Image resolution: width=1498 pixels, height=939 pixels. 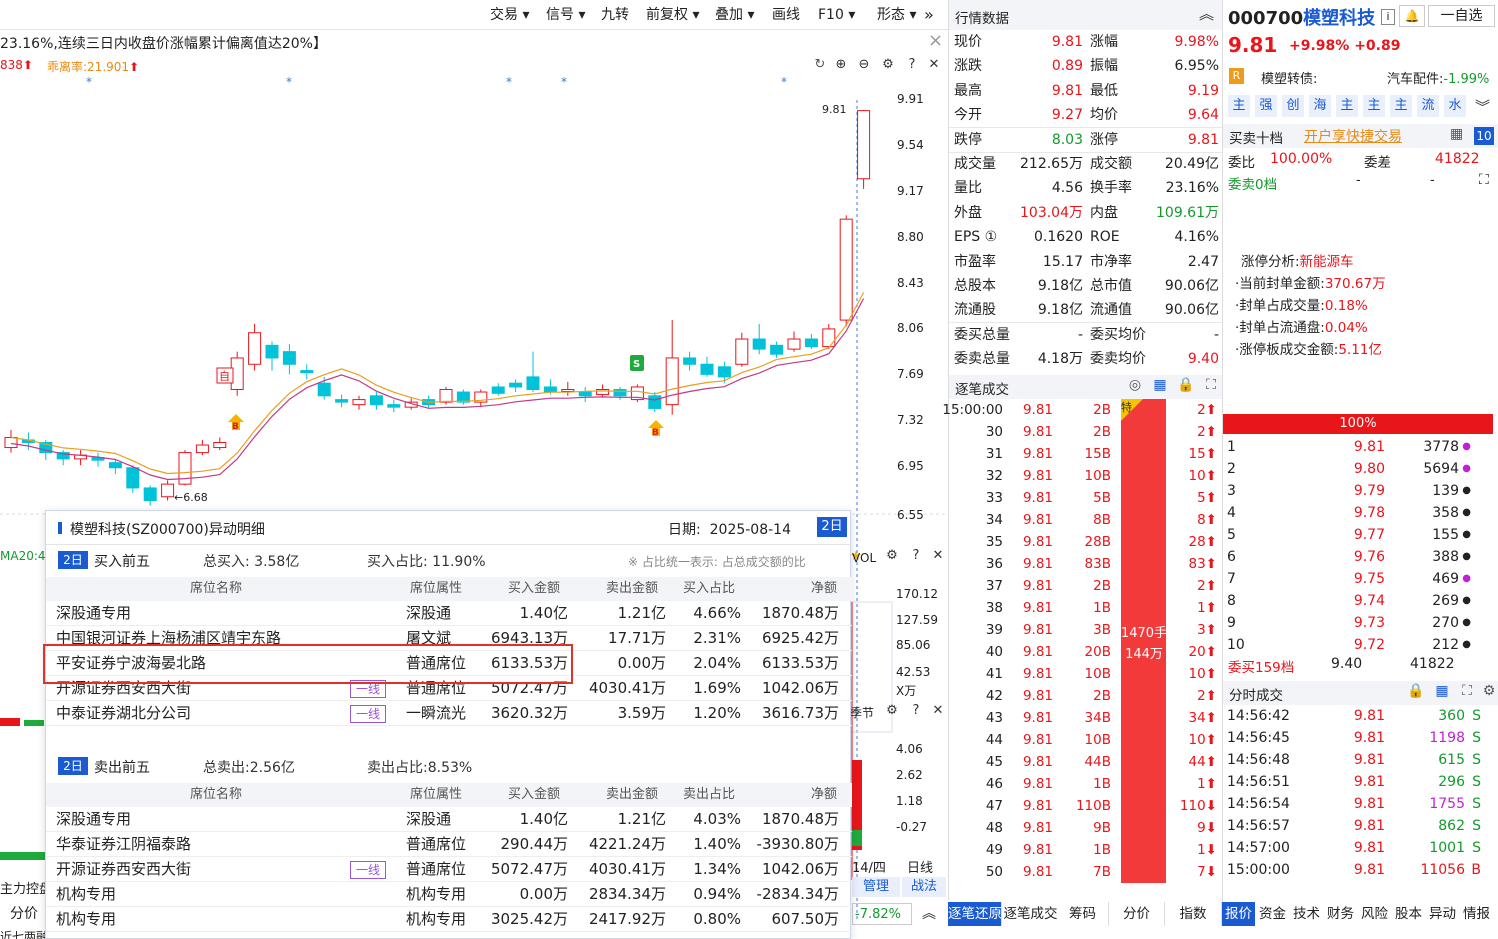 I want to click on toolbar-trade: 交易 ▾, so click(x=509, y=15).